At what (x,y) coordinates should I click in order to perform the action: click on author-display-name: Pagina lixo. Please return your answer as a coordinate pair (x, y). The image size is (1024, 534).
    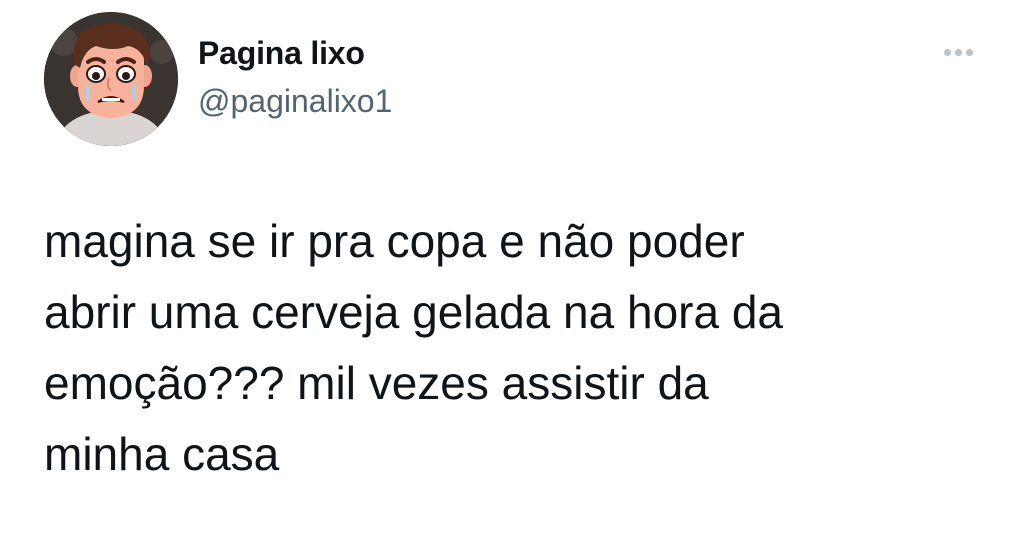
    Looking at the image, I should click on (295, 53).